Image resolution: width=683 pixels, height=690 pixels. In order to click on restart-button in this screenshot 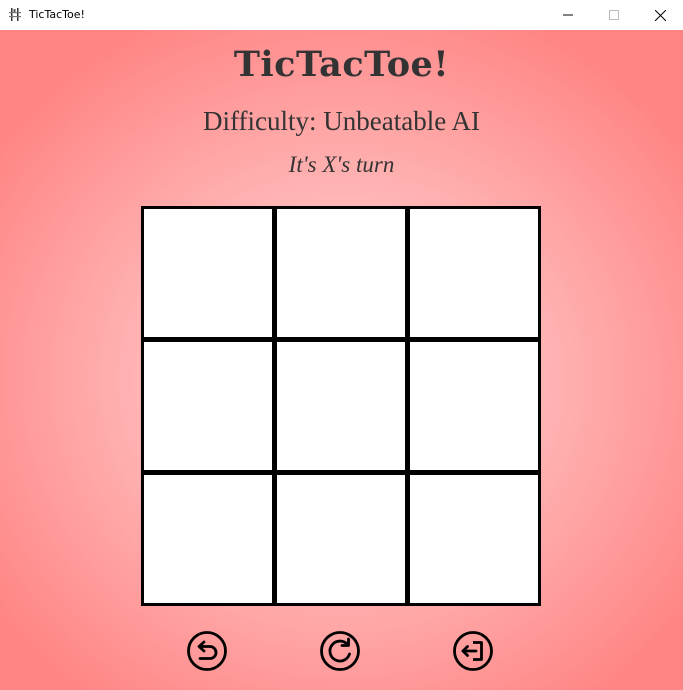, I will do `click(340, 651)`.